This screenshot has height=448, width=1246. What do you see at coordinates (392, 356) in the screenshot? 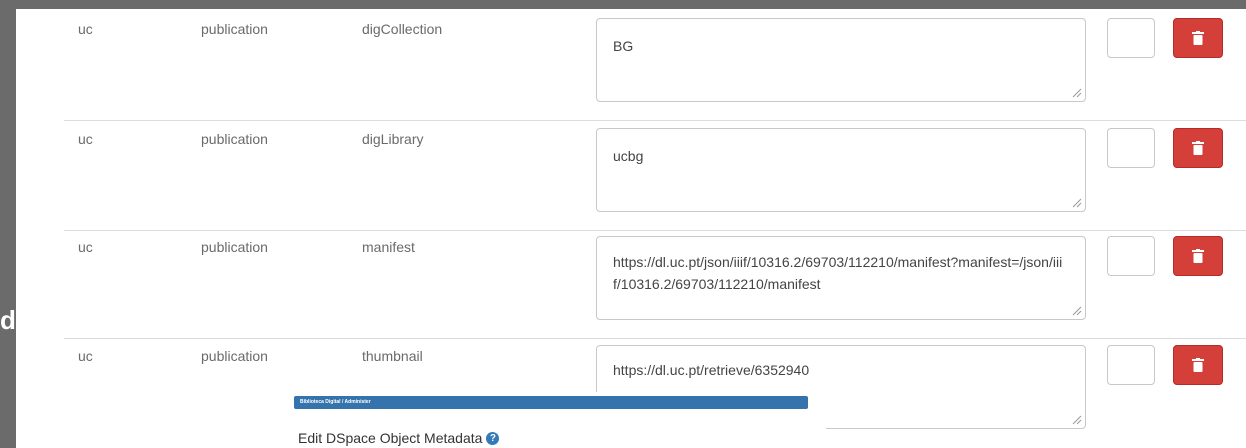
I see `qualifier-cell: thumbnail` at bounding box center [392, 356].